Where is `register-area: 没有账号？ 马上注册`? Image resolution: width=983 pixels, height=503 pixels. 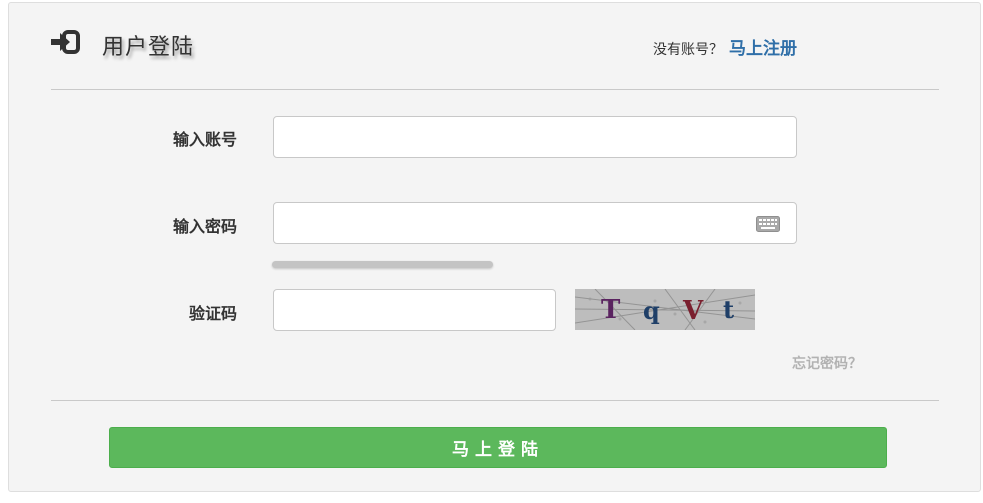
register-area: 没有账号？ 马上注册 is located at coordinates (725, 46).